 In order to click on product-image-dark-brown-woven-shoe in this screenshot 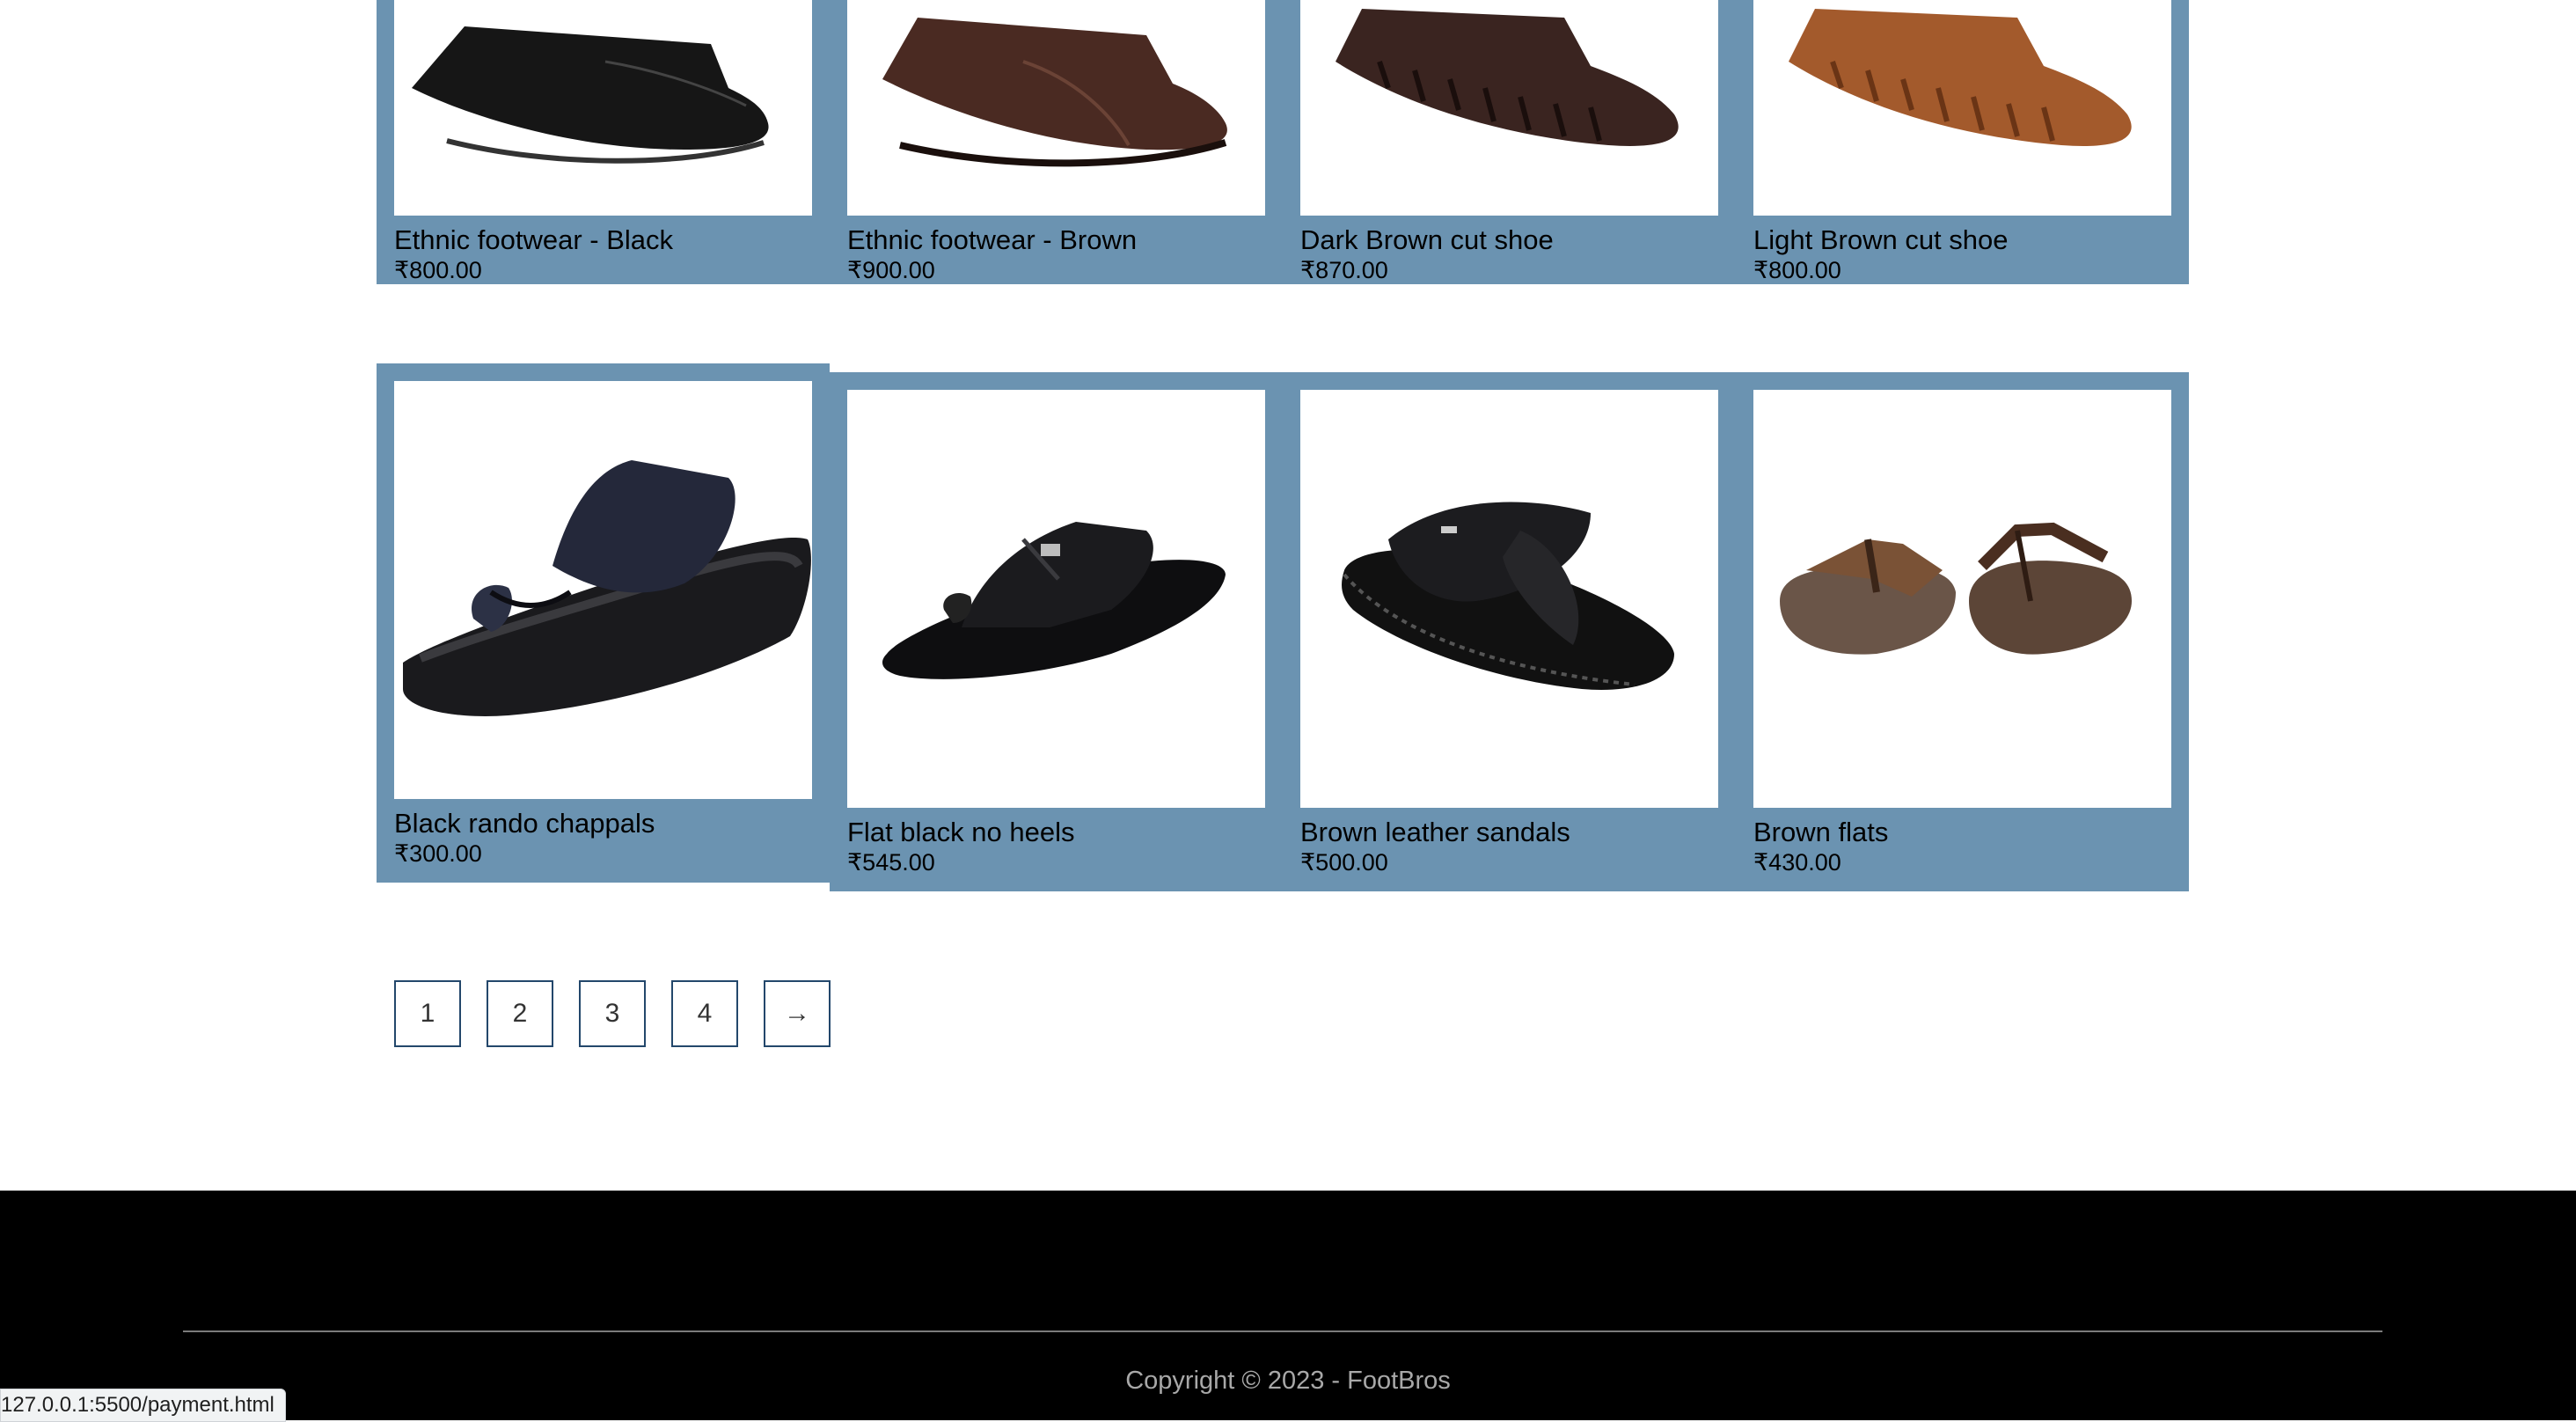, I will do `click(1509, 108)`.